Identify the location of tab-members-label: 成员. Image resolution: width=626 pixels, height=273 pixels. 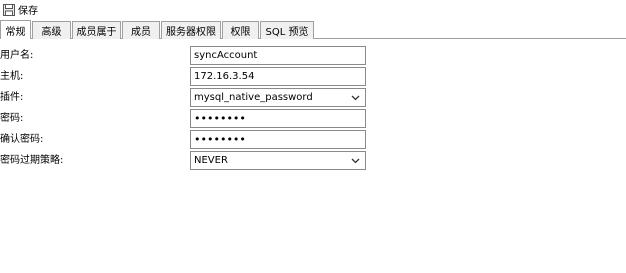
(141, 32).